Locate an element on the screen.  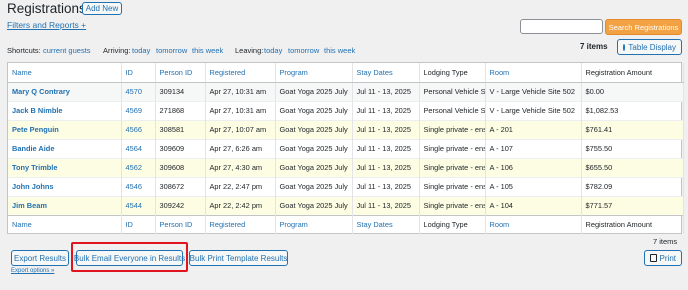
cell-amount: $1,082.53 is located at coordinates (632, 110).